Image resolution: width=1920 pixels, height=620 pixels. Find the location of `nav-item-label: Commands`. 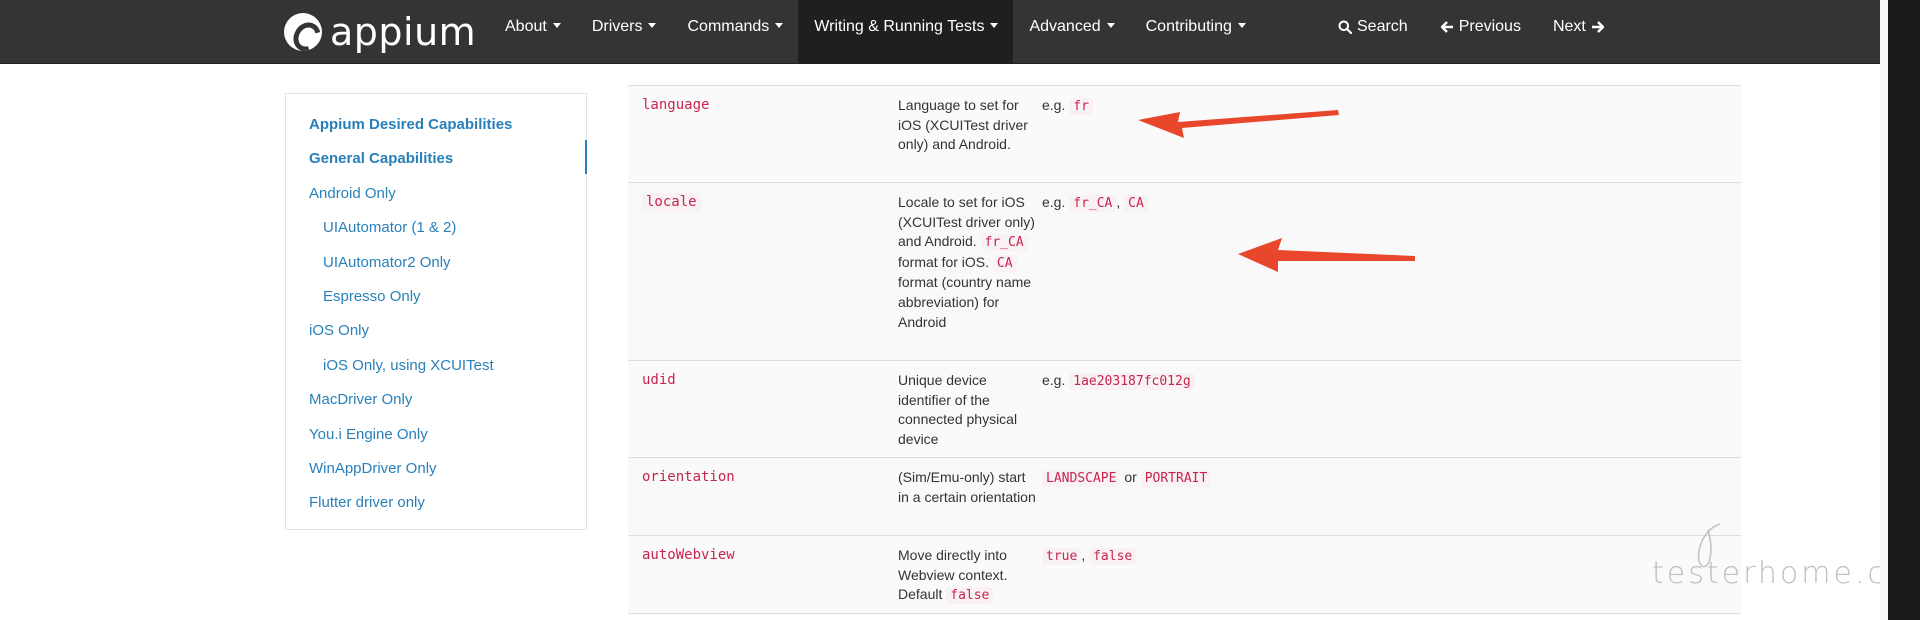

nav-item-label: Commands is located at coordinates (728, 26).